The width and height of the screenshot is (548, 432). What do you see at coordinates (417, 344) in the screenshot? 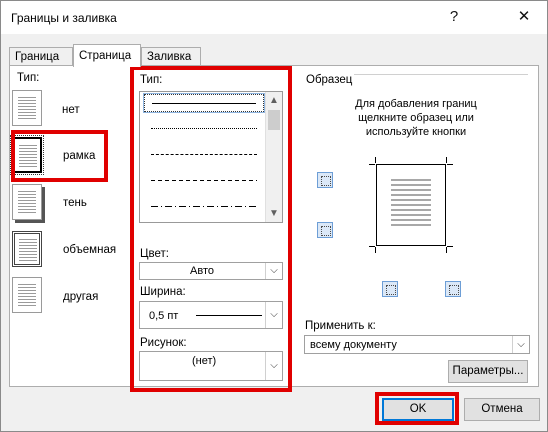
I see `apply-to-dropdown: всему документу ⌵` at bounding box center [417, 344].